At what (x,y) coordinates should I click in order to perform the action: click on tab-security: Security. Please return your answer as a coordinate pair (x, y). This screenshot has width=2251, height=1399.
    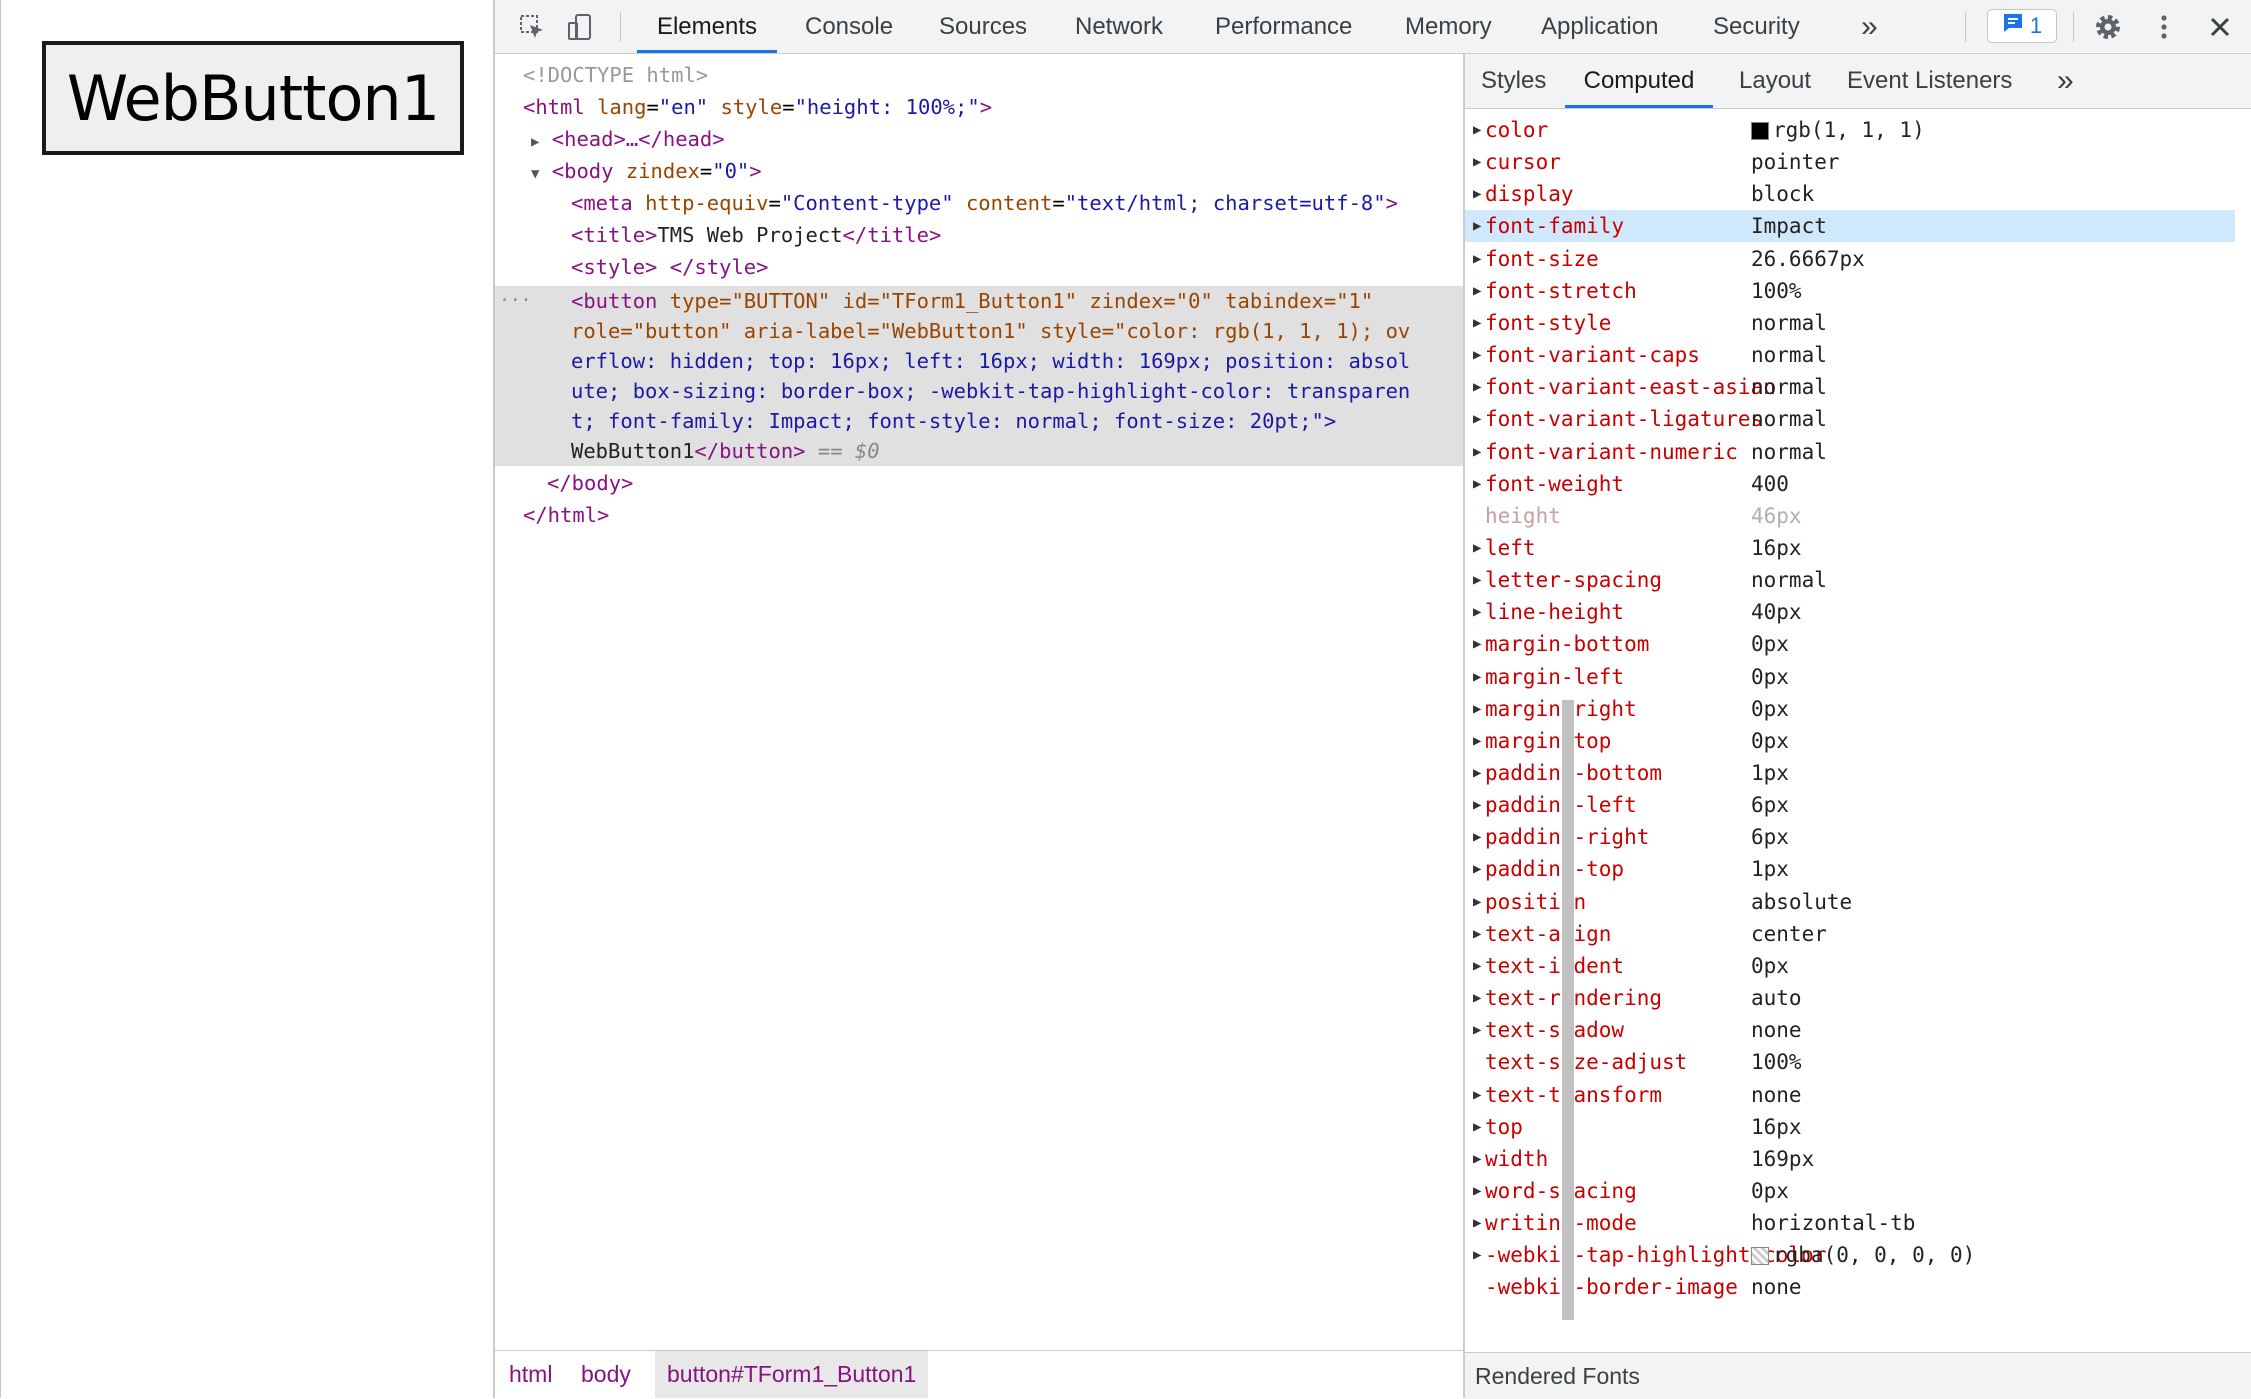
    Looking at the image, I should click on (1756, 26).